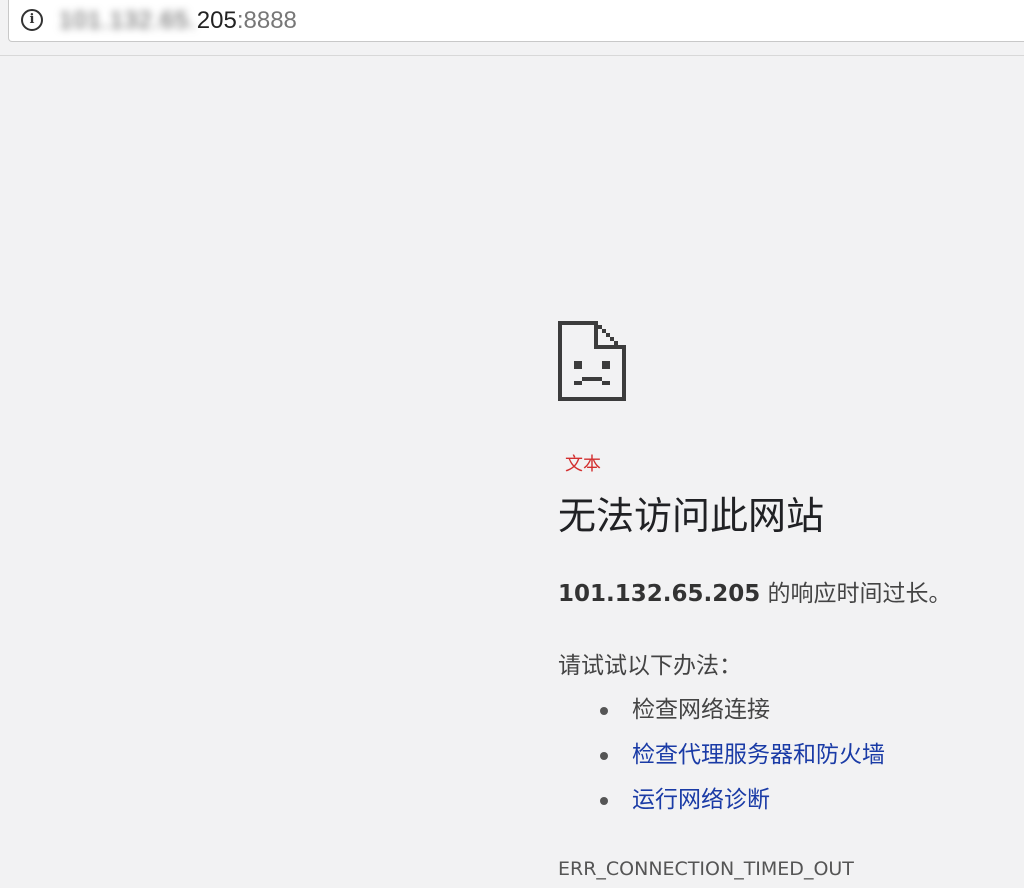  I want to click on suggestion-link: 运行网络诊断, so click(701, 800).